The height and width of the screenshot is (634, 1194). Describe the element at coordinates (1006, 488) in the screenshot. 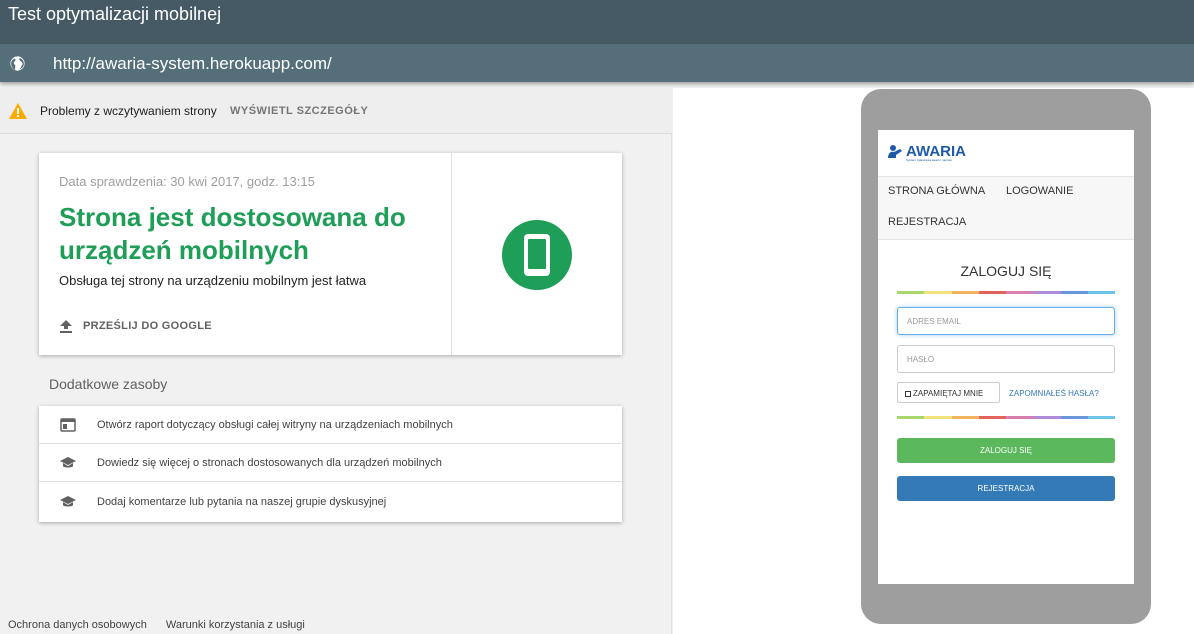

I see `register-button: REJESTRACJA` at that location.